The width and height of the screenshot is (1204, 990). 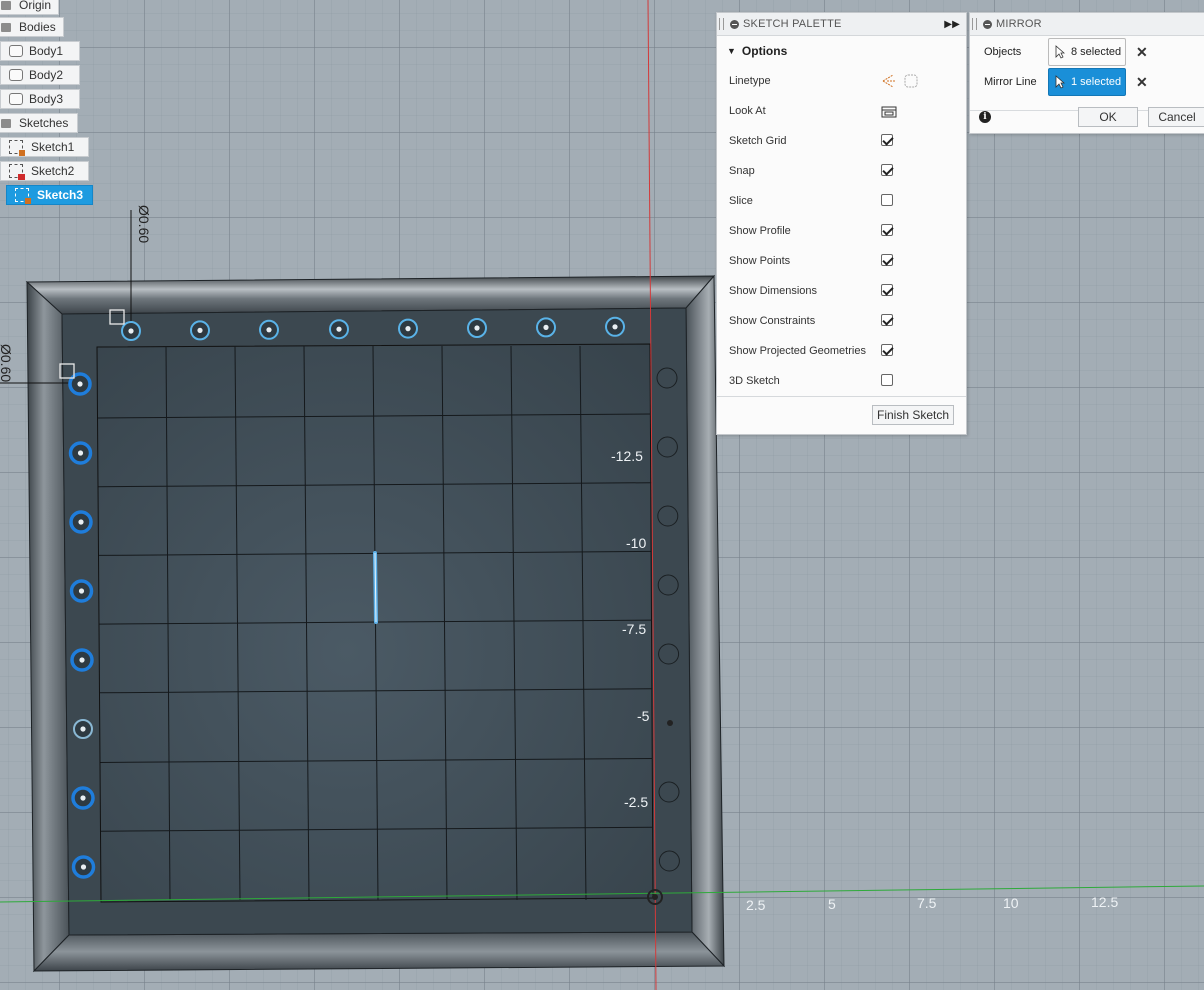 I want to click on palette-row-show-projected-geometries: Show Projected Geometries, so click(x=841, y=351).